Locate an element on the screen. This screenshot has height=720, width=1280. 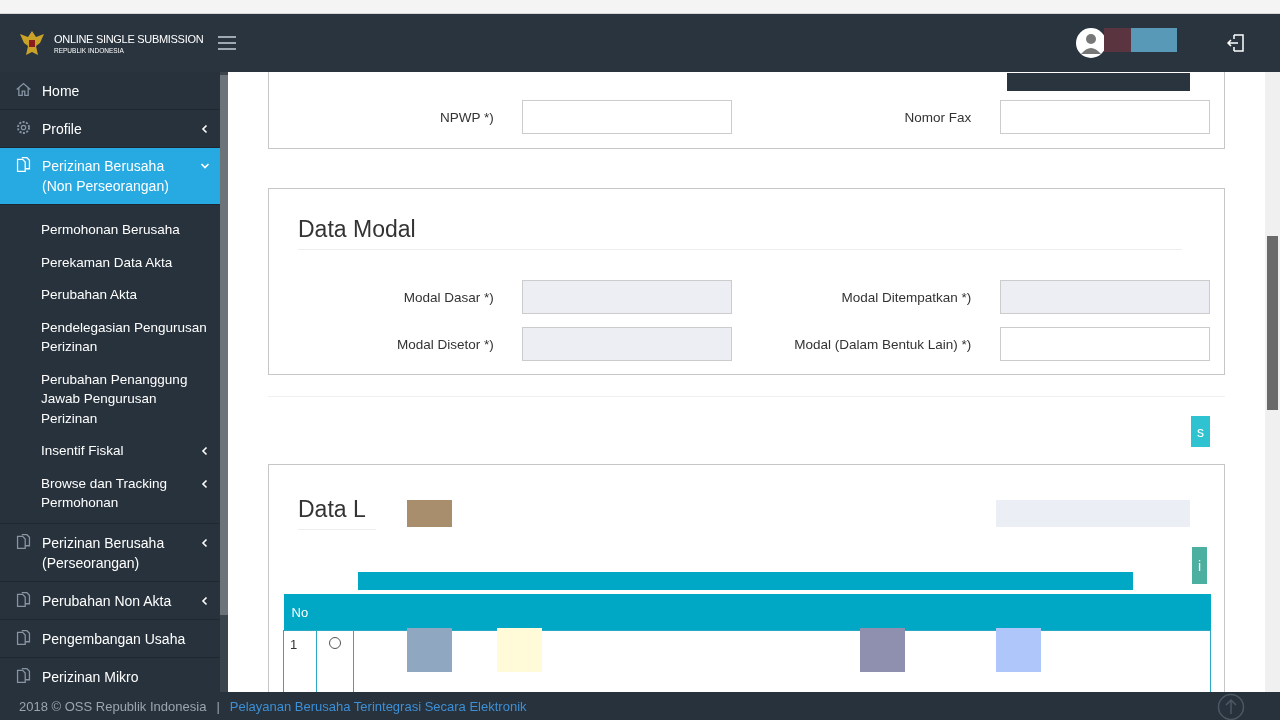
menu-icon is located at coordinates (227, 43).